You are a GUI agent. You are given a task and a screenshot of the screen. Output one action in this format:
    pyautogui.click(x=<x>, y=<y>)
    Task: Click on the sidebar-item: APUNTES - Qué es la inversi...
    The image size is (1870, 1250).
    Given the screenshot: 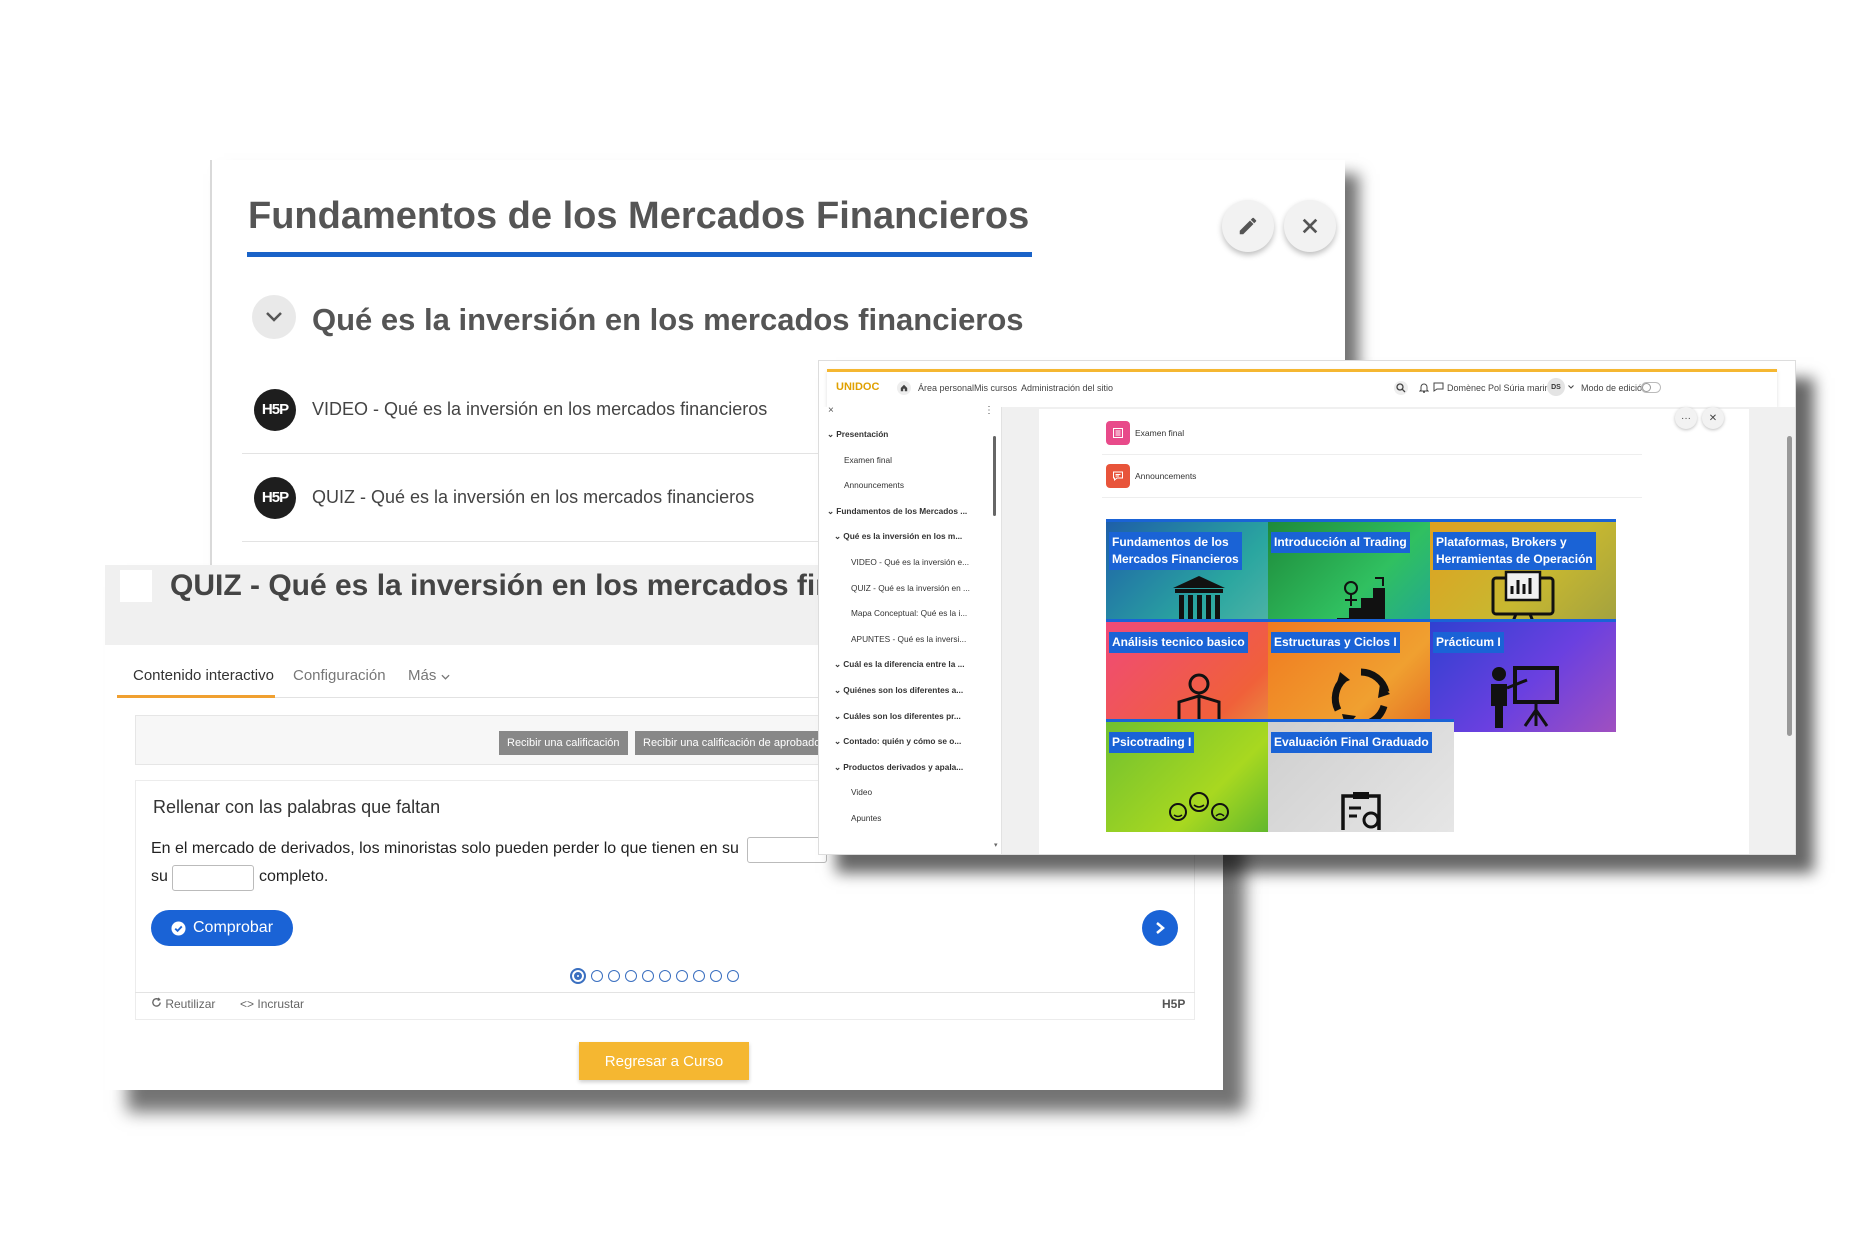 What is the action you would take?
    pyautogui.click(x=908, y=639)
    